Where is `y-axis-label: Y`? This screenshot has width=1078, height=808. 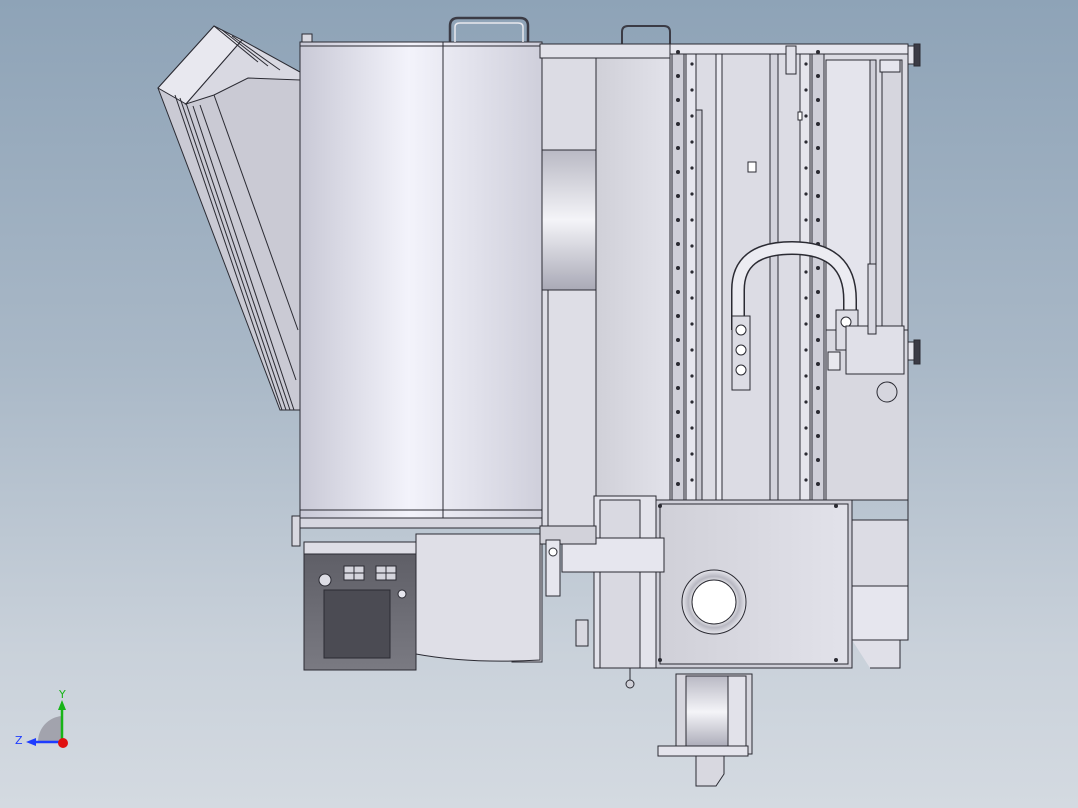
y-axis-label: Y is located at coordinates (62, 694).